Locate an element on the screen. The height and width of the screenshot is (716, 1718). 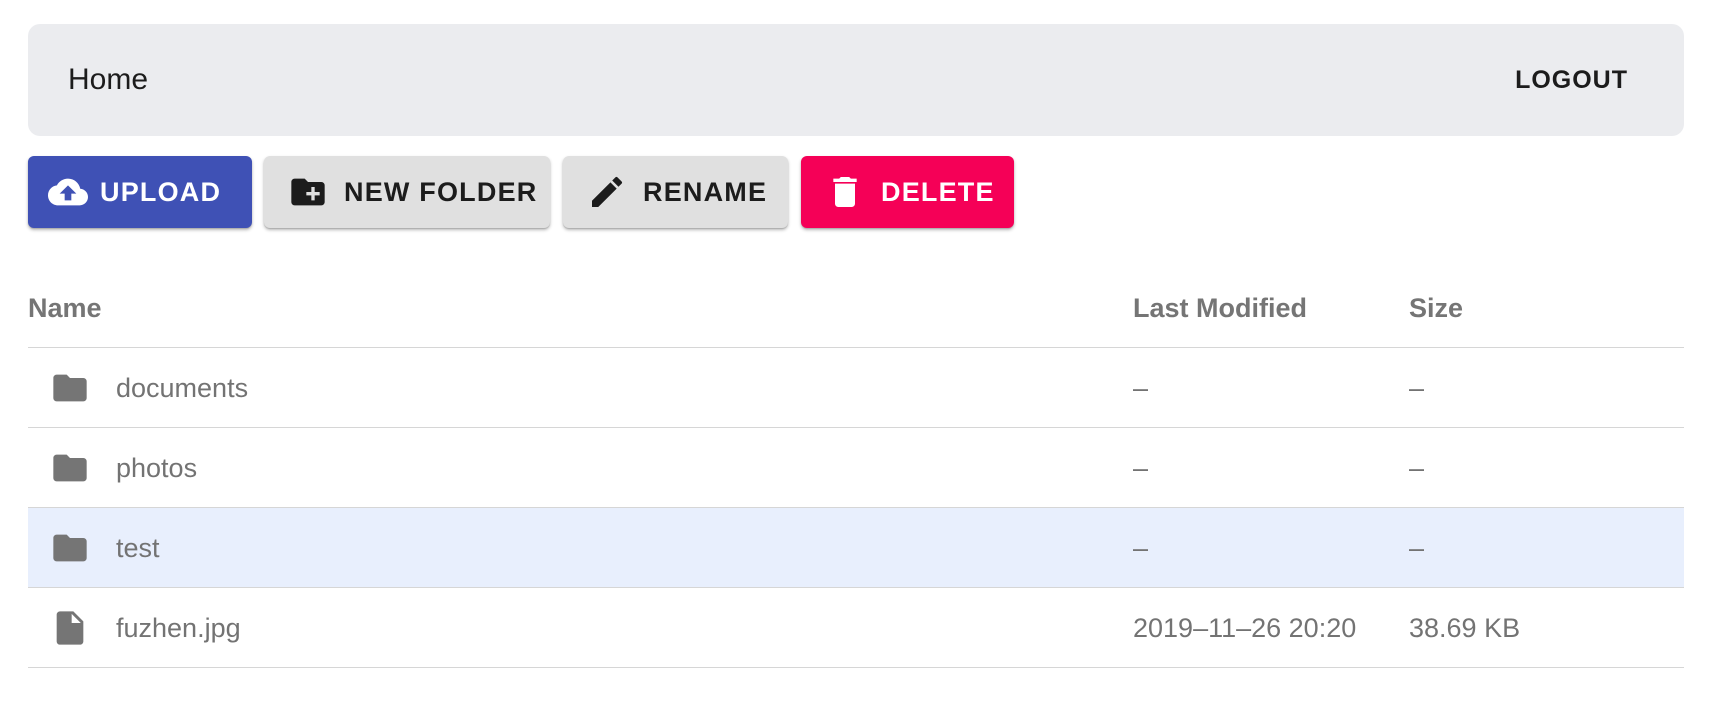
pencil-icon is located at coordinates (607, 192).